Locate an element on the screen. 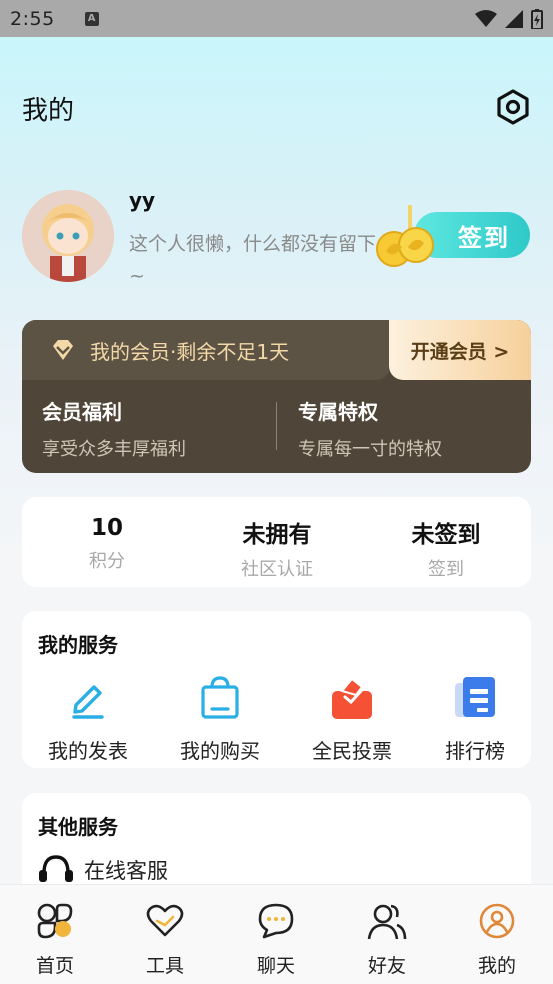 This screenshot has height=984, width=553. notification-icon: A is located at coordinates (91, 18).